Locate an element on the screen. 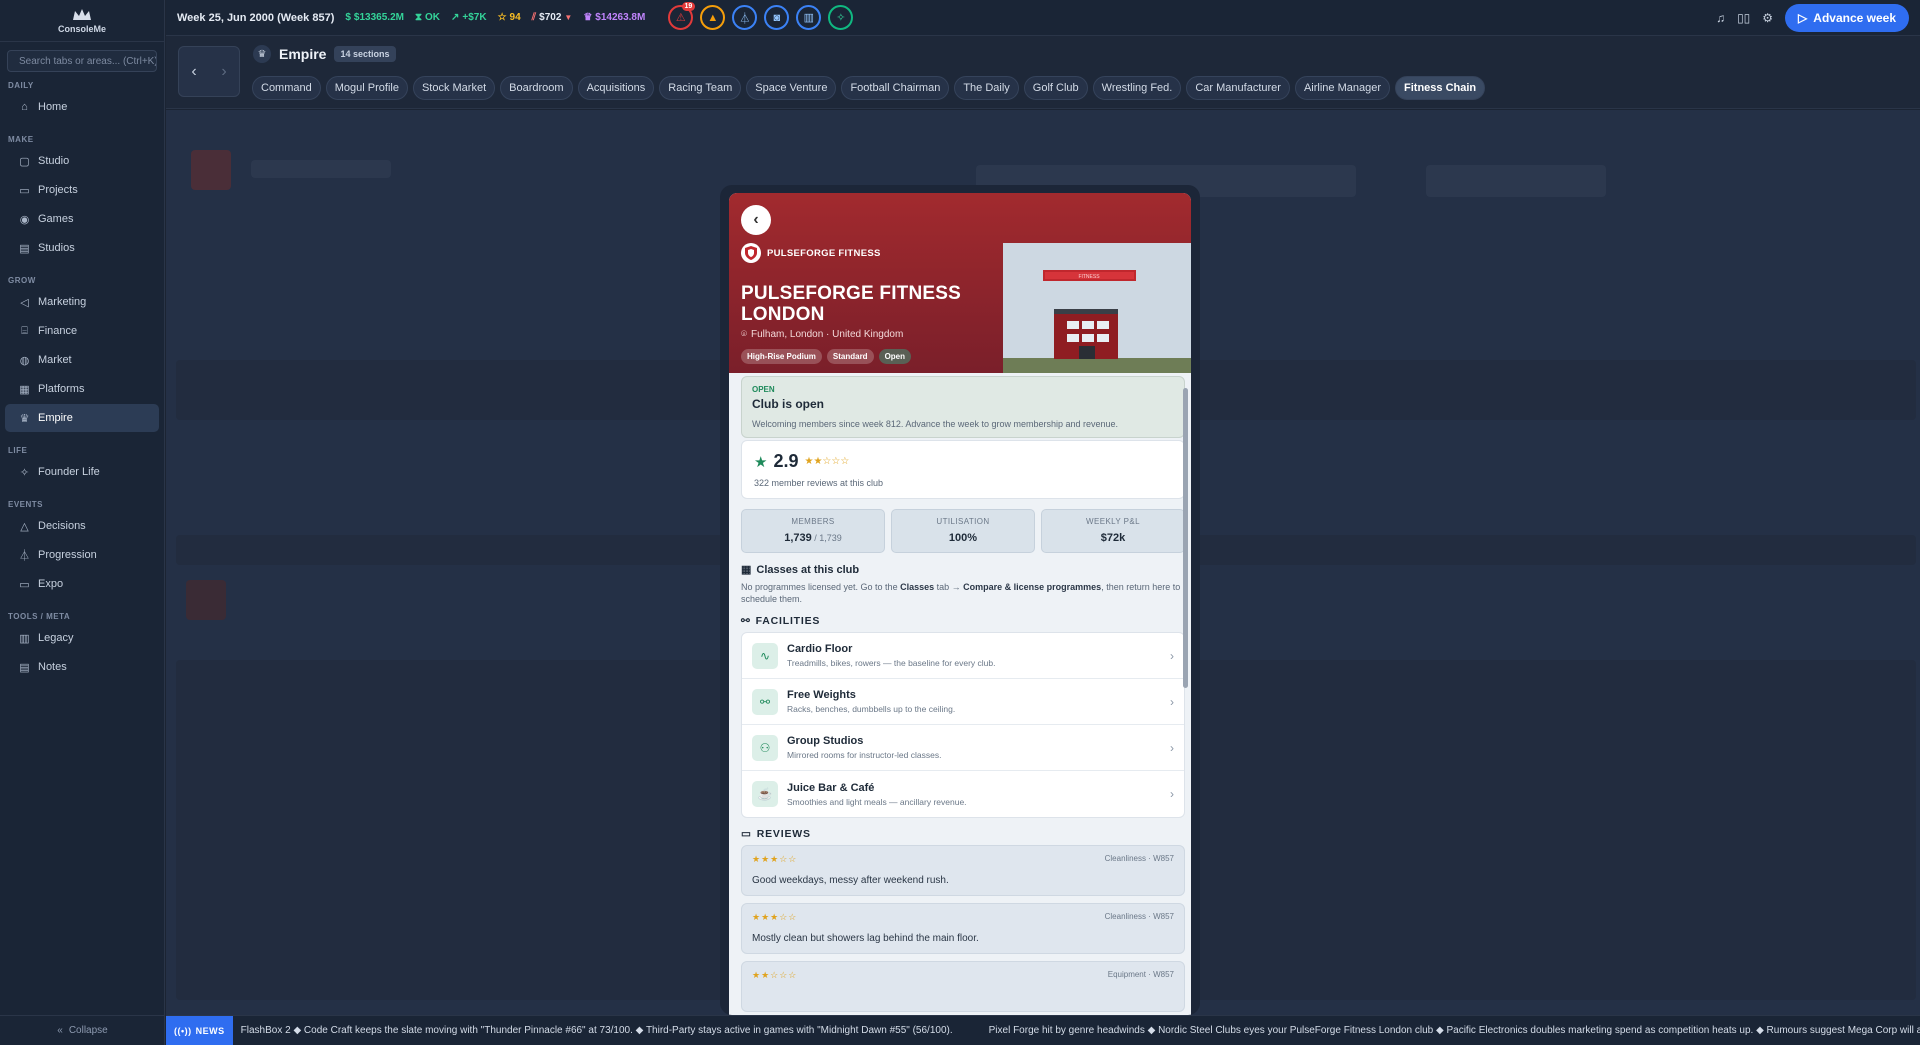 The image size is (1920, 1045). sidebar-item-founder-life: ✧ Founder Life is located at coordinates (82, 472).